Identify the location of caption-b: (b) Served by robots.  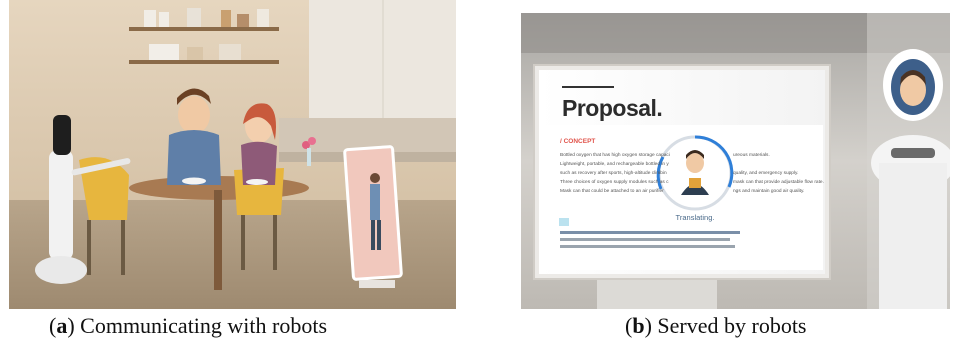
(716, 325).